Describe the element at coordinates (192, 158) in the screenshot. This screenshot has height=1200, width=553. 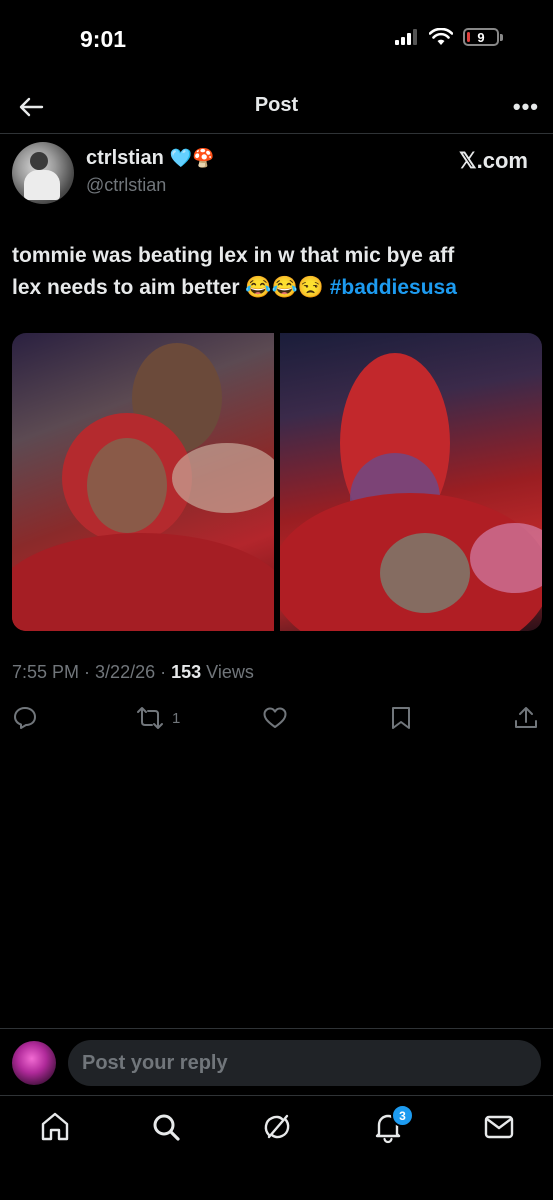
I see `author-emoji: 🩵🍄` at that location.